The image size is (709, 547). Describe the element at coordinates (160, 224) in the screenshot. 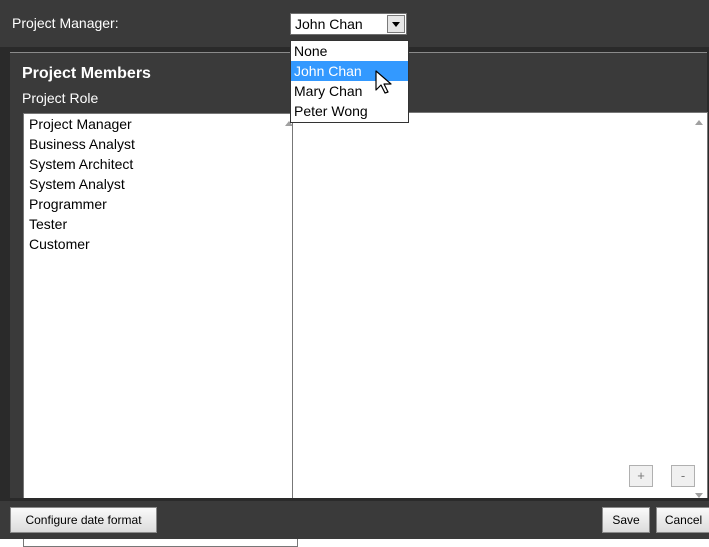

I see `role-item-tester: Tester` at that location.